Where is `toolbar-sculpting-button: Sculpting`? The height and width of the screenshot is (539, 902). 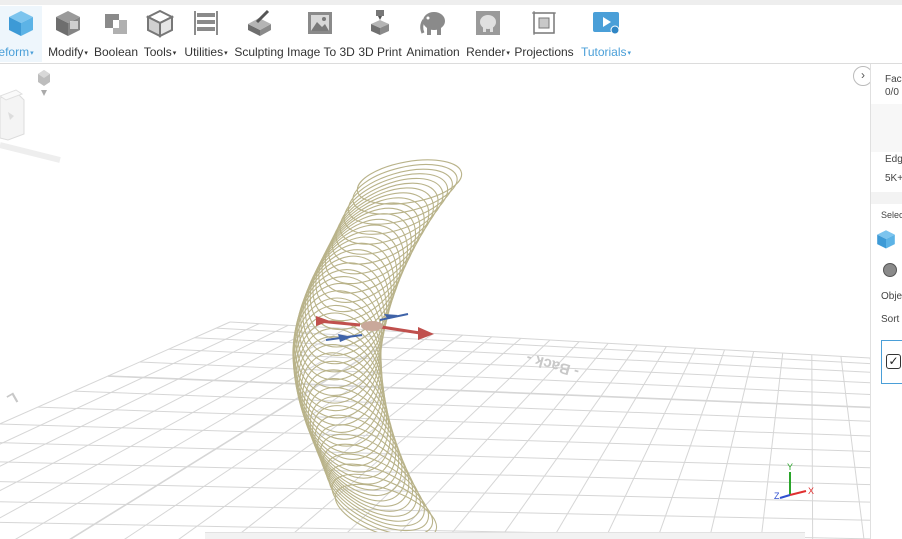 toolbar-sculpting-button: Sculpting is located at coordinates (259, 35).